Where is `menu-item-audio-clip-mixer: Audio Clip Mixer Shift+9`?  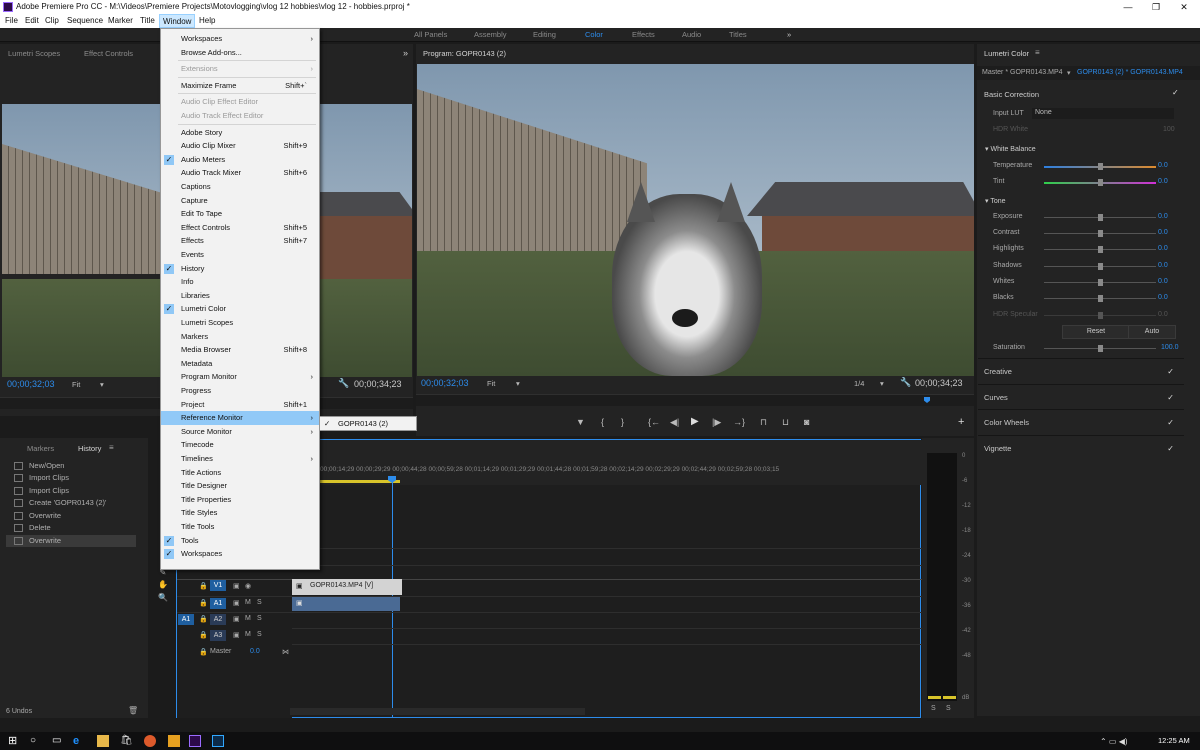
menu-item-audio-clip-mixer: Audio Clip Mixer Shift+9 is located at coordinates (240, 146).